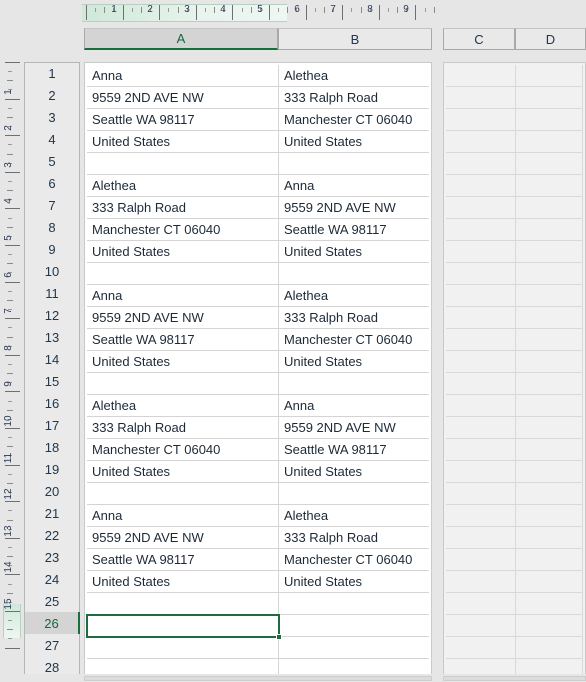  I want to click on cell-D26, so click(549, 626).